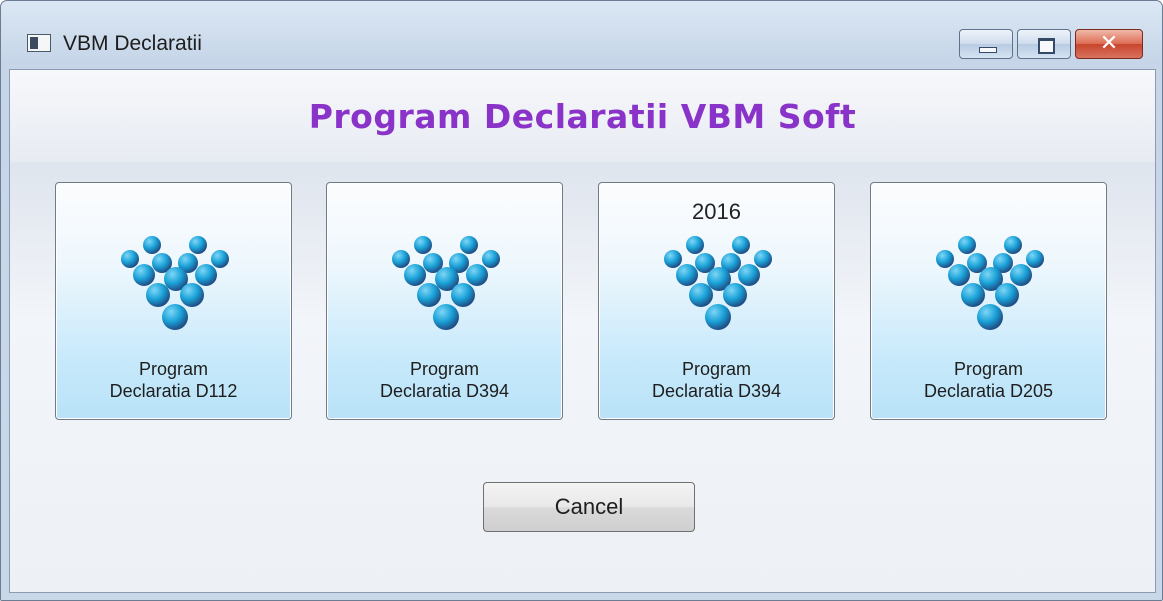  I want to click on close-icon: ✕, so click(1109, 43).